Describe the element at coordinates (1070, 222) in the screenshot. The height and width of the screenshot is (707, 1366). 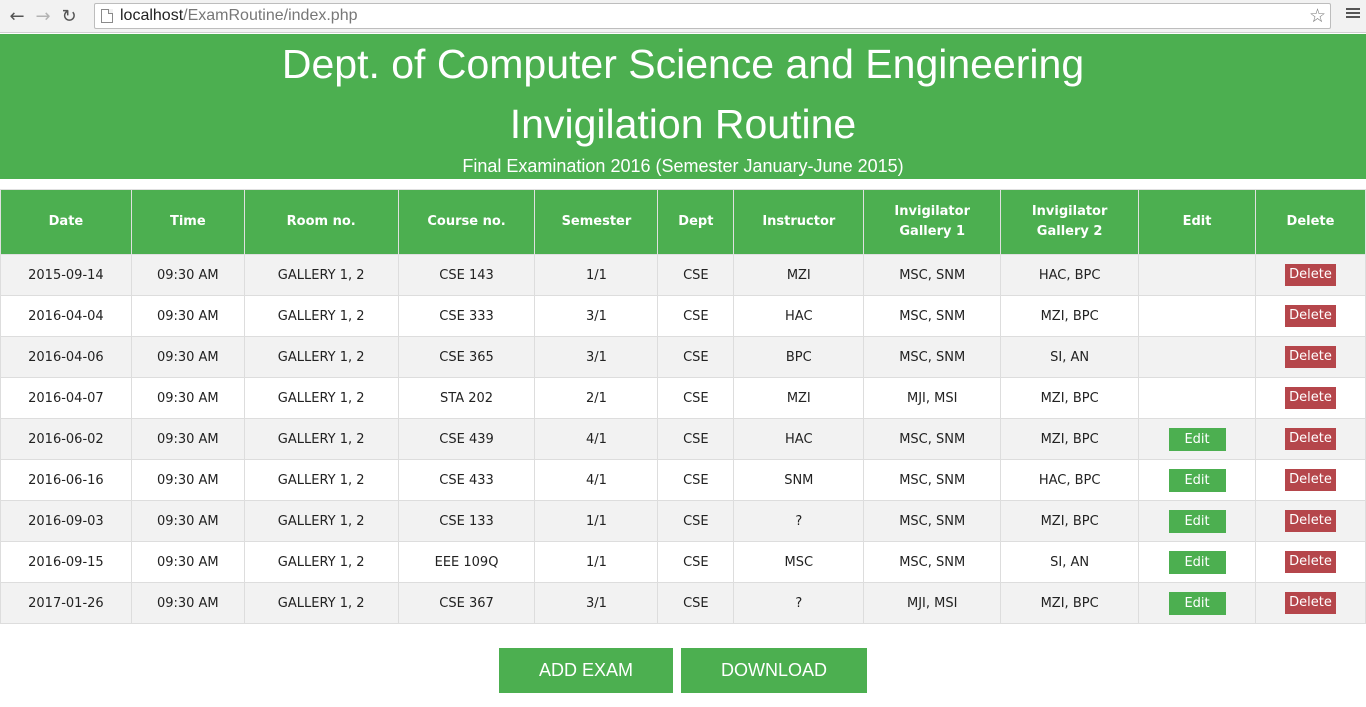
I see `header-invigilator-gallery-2: Invigilator Gallery 2` at that location.